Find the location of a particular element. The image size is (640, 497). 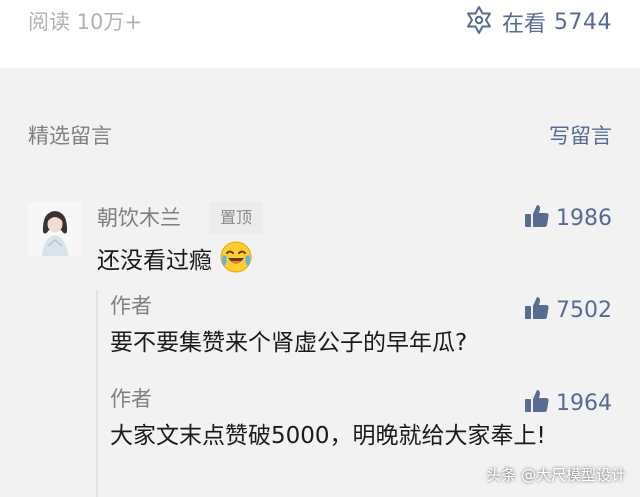

comment-like-count: 1986 is located at coordinates (584, 218).